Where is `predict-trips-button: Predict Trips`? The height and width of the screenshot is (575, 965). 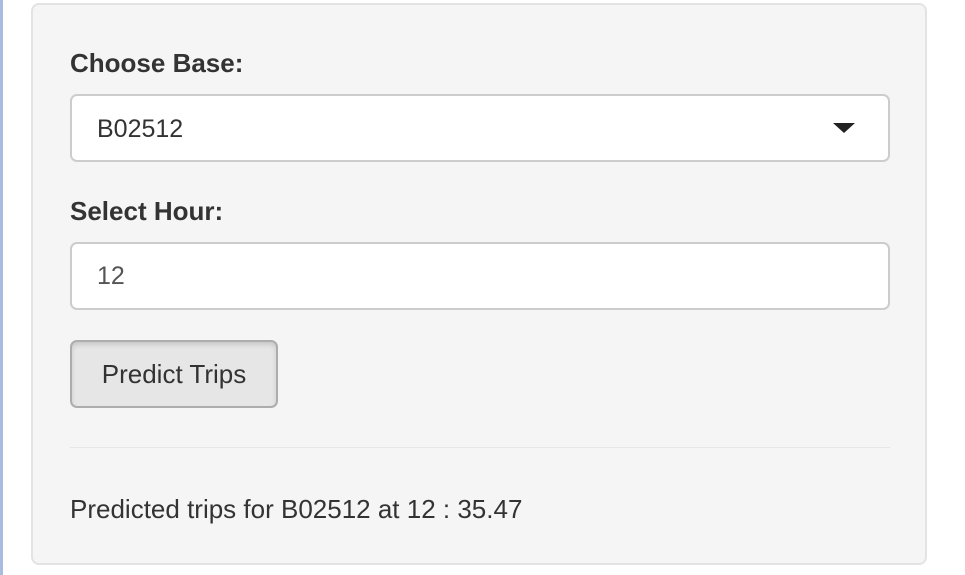
predict-trips-button: Predict Trips is located at coordinates (174, 374).